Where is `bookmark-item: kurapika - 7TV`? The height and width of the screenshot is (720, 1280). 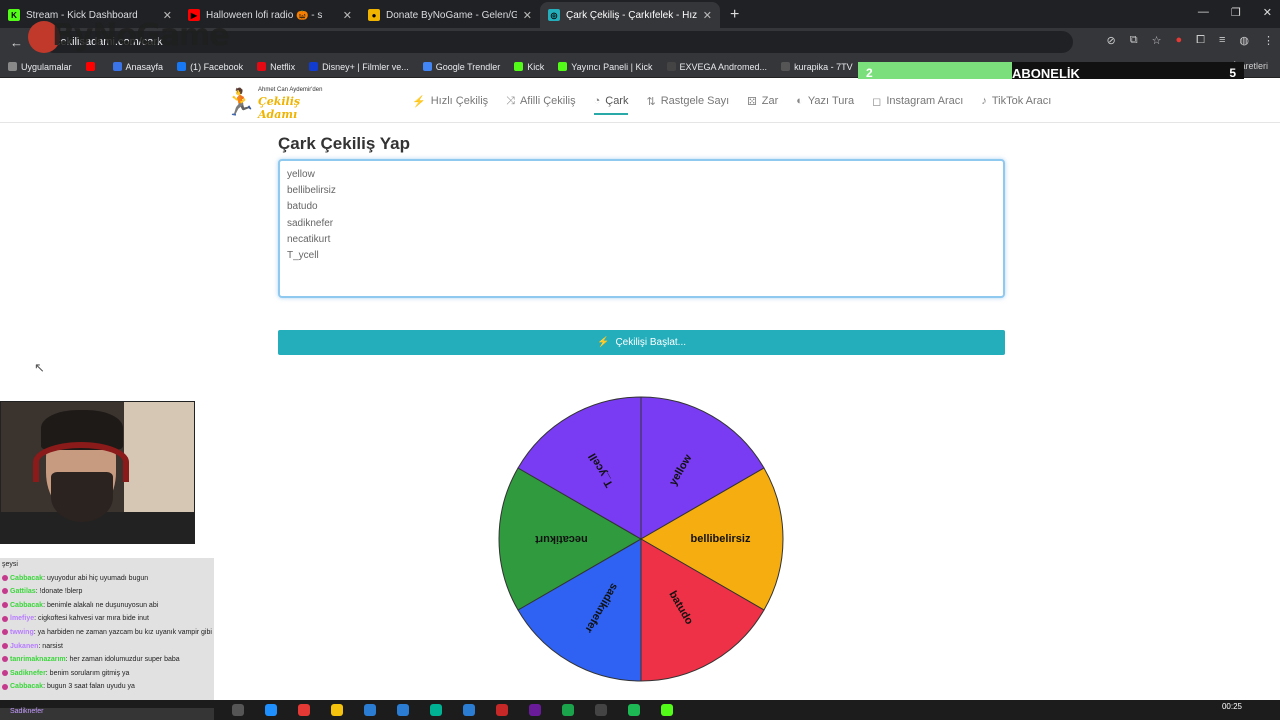
bookmark-item: kurapika - 7TV is located at coordinates (817, 67).